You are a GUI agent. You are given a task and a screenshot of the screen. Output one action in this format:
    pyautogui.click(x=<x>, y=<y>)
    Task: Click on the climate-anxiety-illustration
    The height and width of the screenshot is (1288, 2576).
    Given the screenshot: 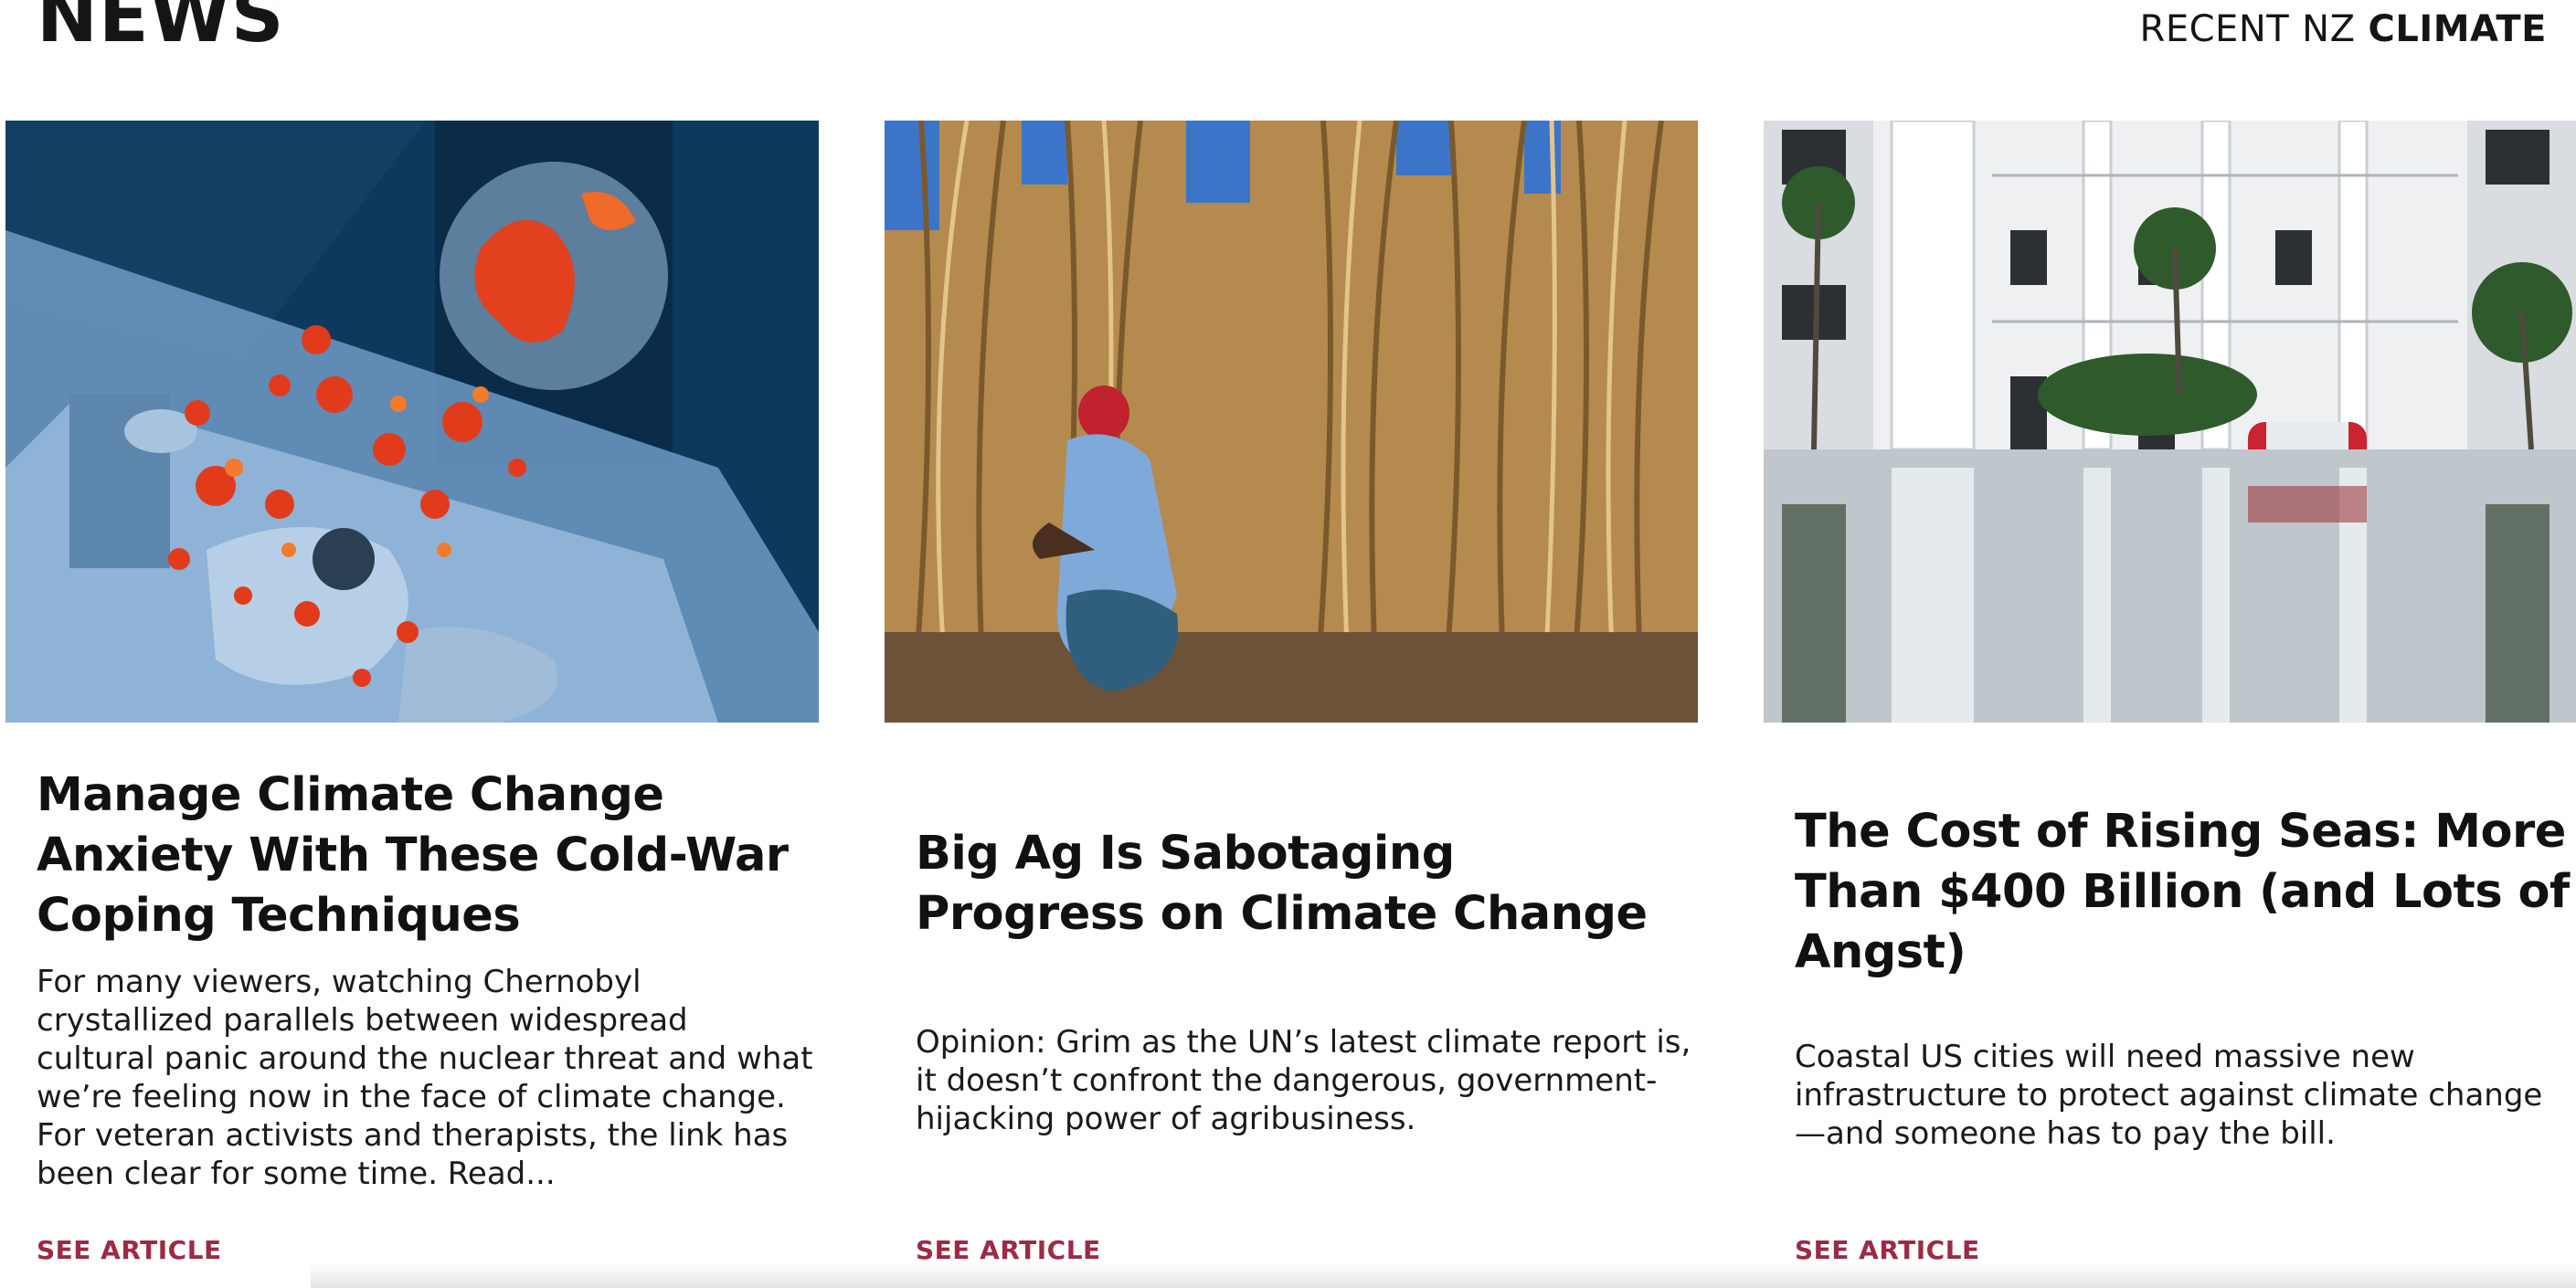 What is the action you would take?
    pyautogui.click(x=412, y=422)
    